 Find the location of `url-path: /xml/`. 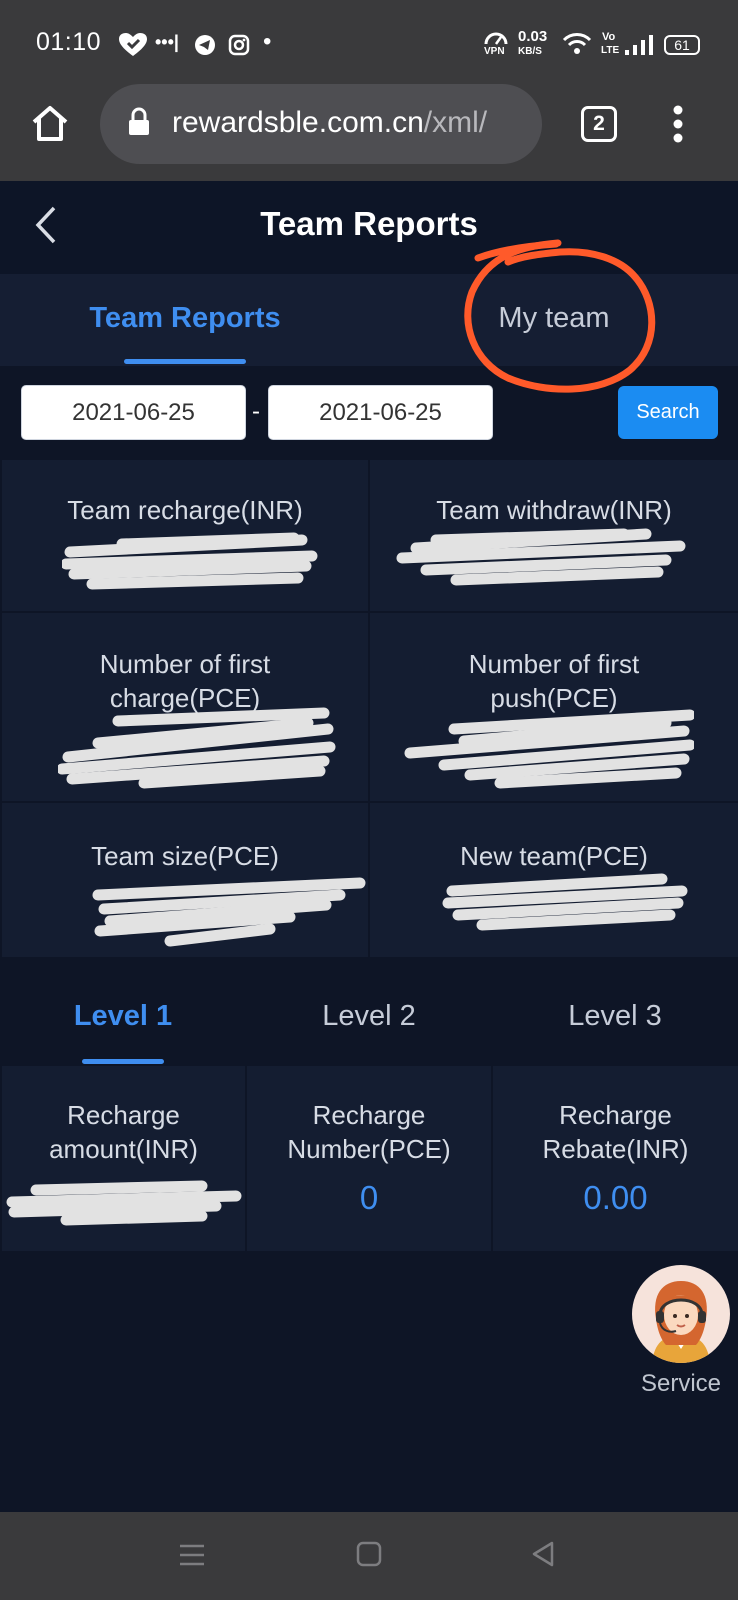

url-path: /xml/ is located at coordinates (455, 122).